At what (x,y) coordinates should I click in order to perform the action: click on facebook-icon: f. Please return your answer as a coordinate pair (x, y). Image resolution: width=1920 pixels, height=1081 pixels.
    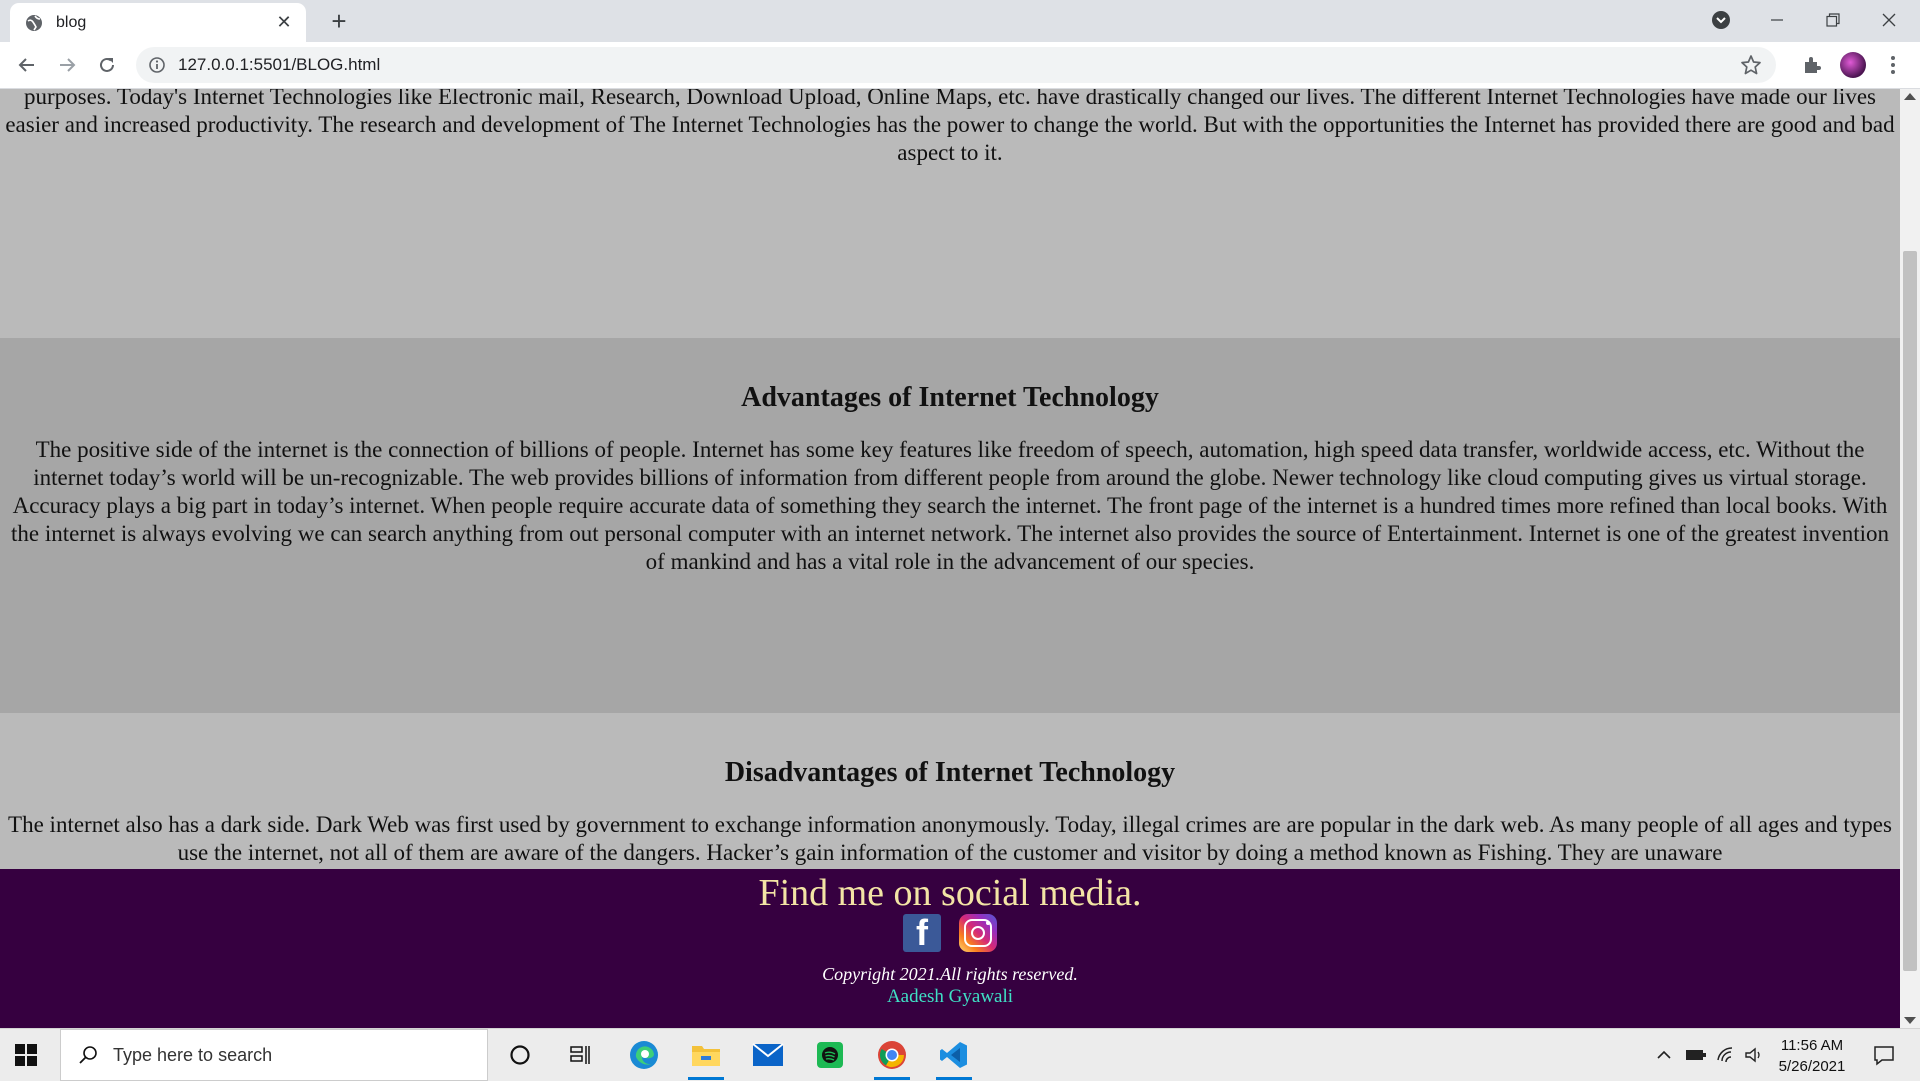
    Looking at the image, I should click on (922, 933).